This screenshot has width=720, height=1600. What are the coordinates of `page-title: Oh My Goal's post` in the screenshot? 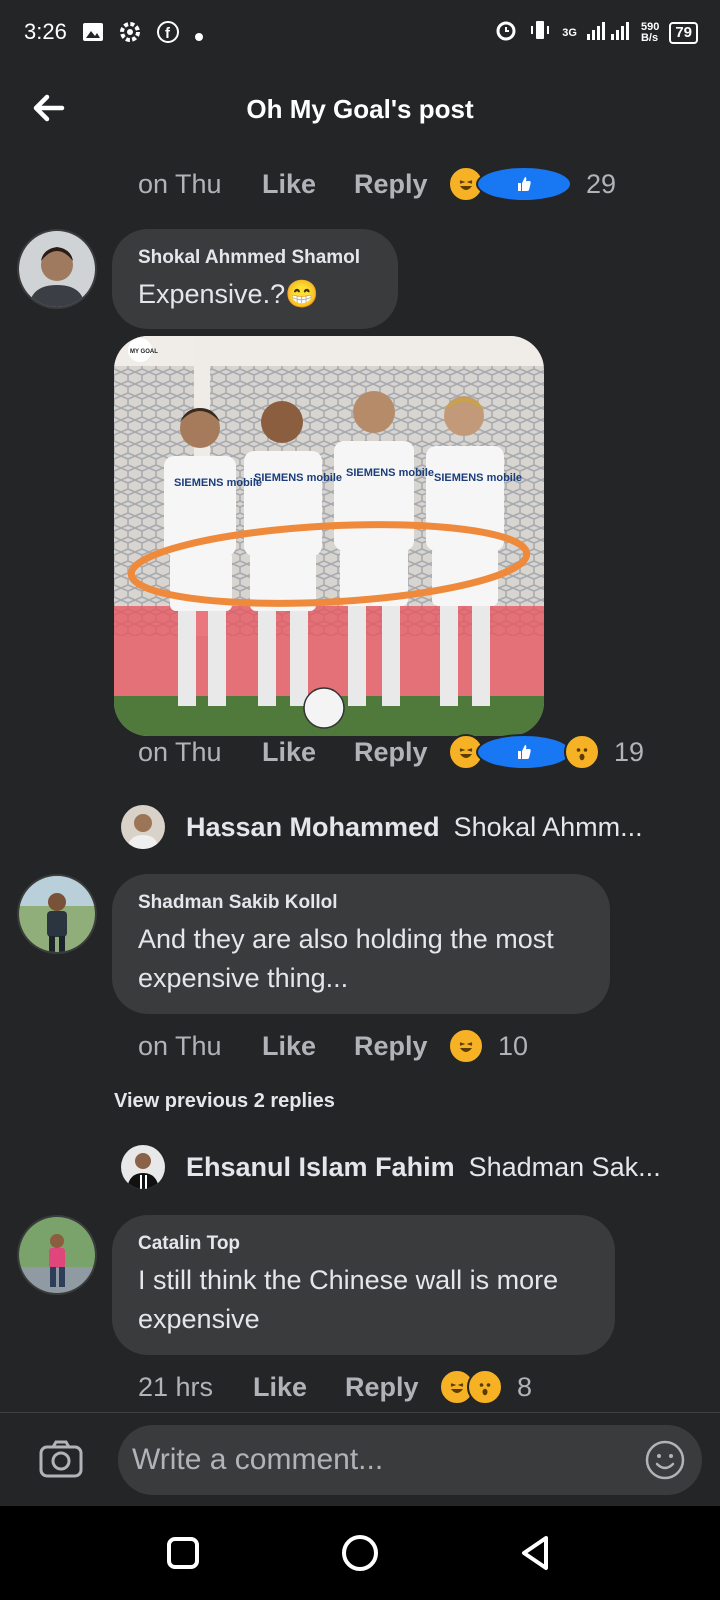 It's located at (360, 109).